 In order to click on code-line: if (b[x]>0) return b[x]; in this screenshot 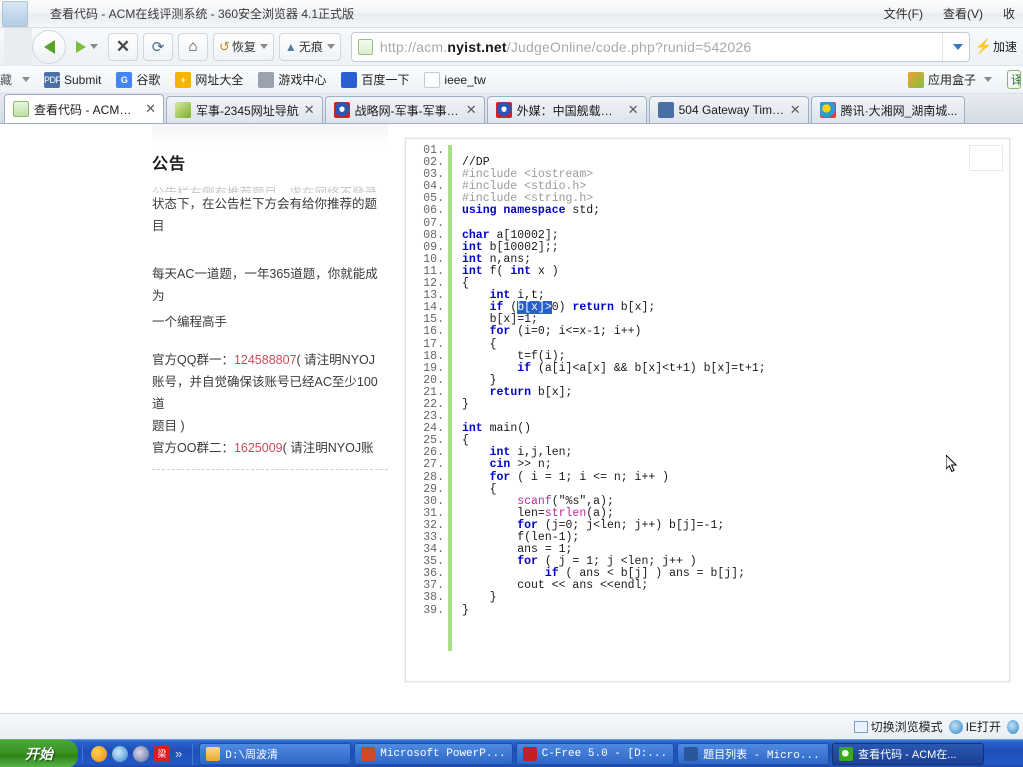, I will do `click(735, 308)`.